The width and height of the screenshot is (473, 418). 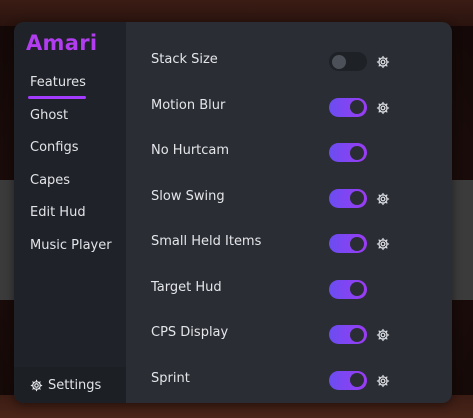 What do you see at coordinates (188, 196) in the screenshot?
I see `feature-label: Slow Swing` at bounding box center [188, 196].